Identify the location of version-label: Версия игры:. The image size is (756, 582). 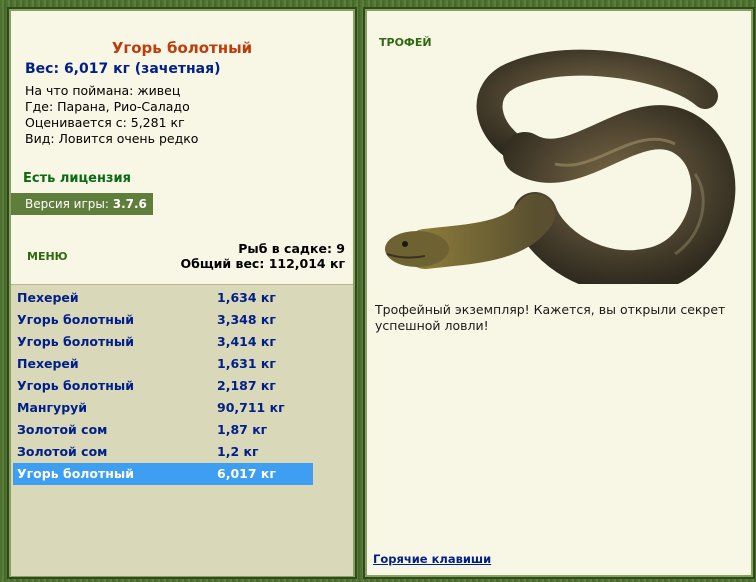
(67, 204).